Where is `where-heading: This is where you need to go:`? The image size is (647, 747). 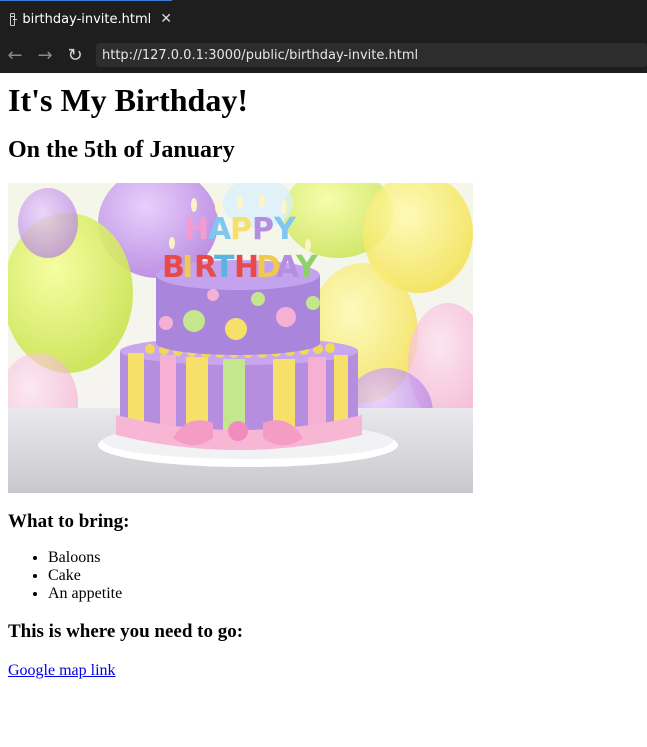
where-heading: This is where you need to go: is located at coordinates (126, 632).